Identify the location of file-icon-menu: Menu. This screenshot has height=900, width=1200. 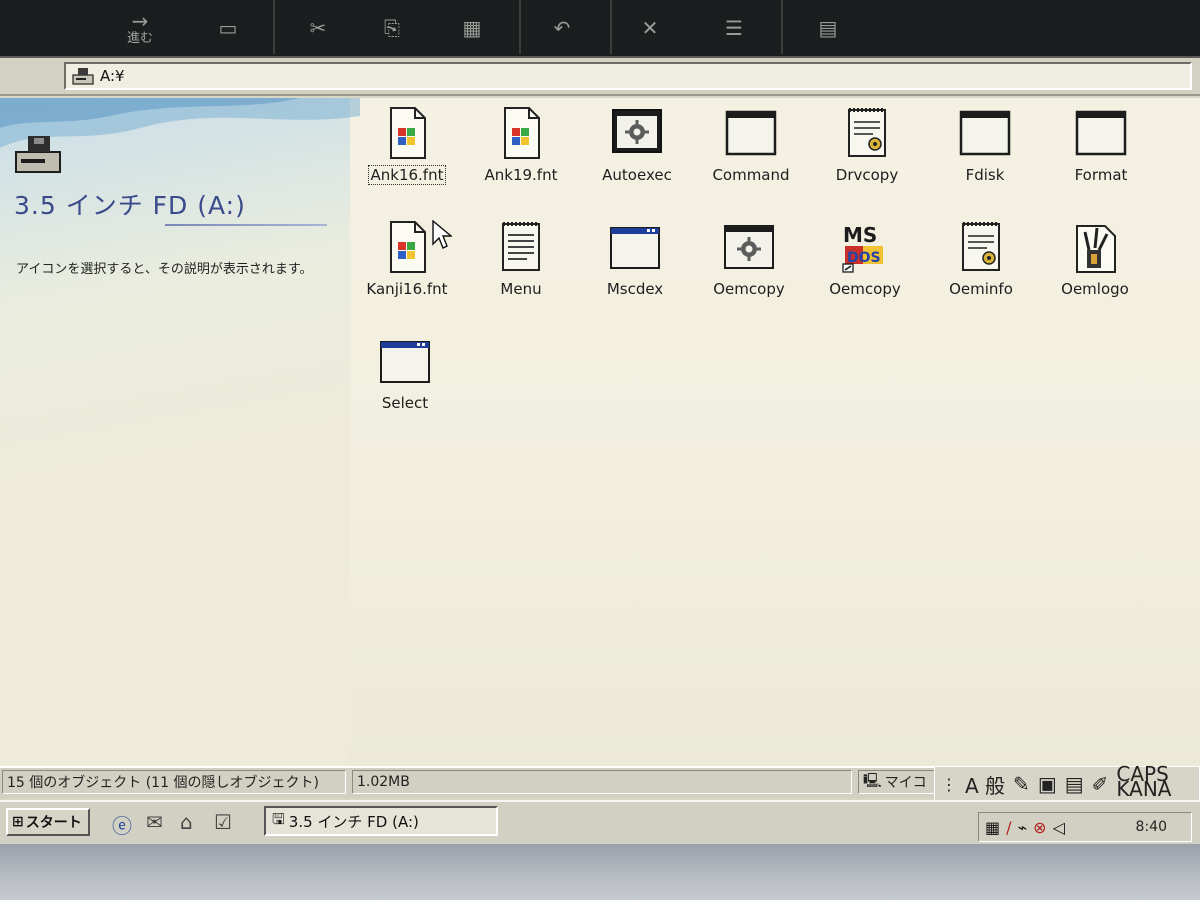
(521, 270).